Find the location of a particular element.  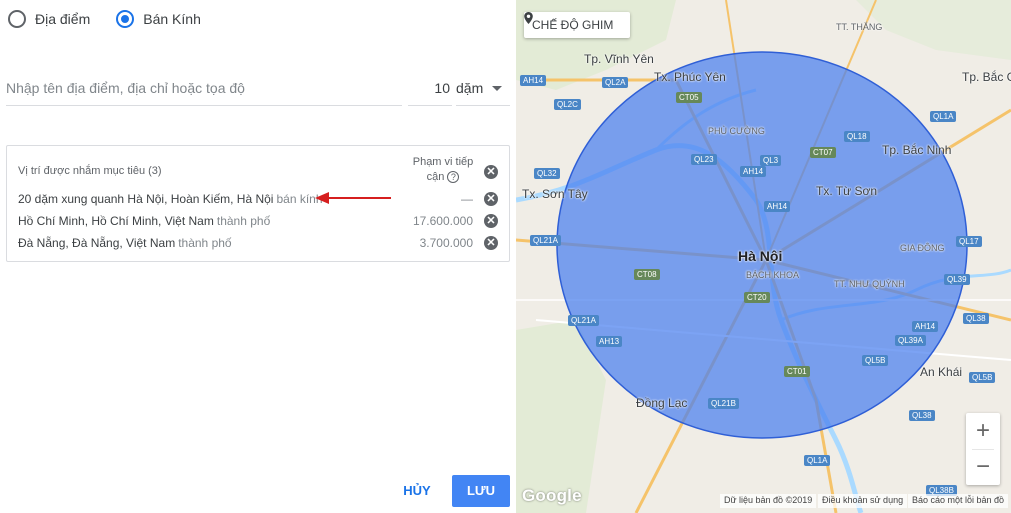

zoom-controls: + − is located at coordinates (983, 449).